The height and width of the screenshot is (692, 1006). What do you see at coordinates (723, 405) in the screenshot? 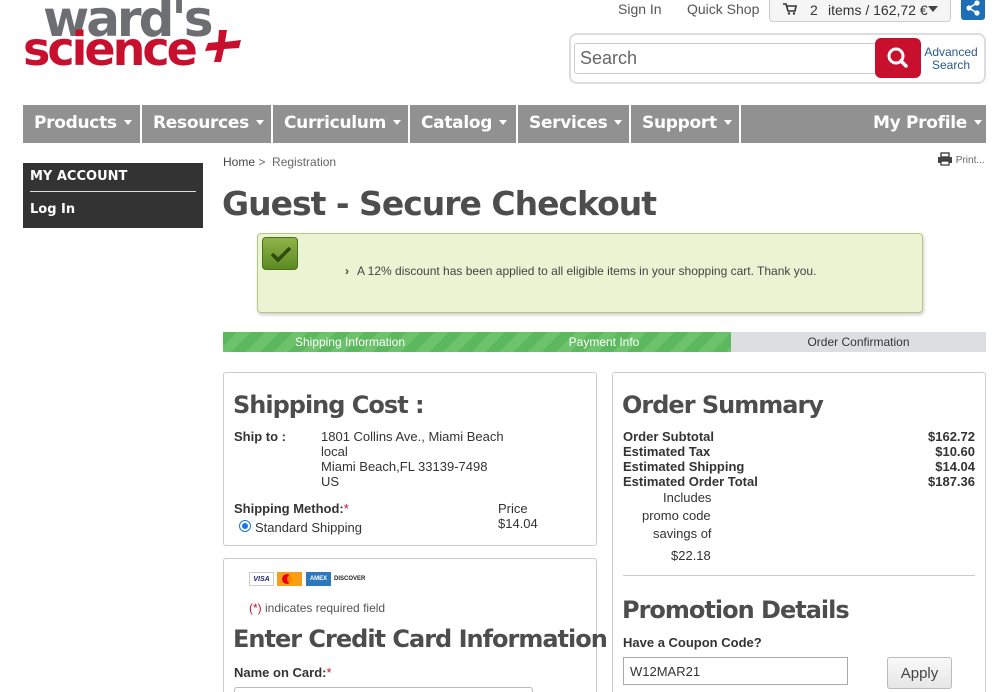
I see `order-summary-title: Order Summary` at bounding box center [723, 405].